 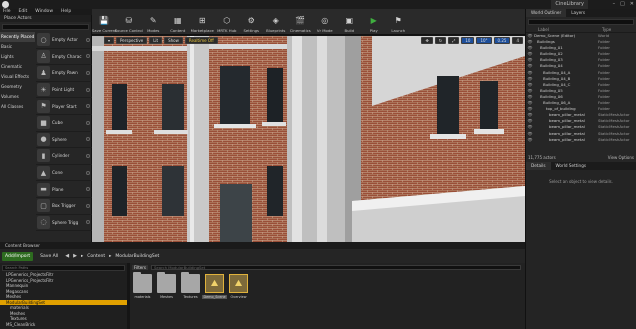 I want to click on launch-icon: ⚑, so click(x=398, y=20).